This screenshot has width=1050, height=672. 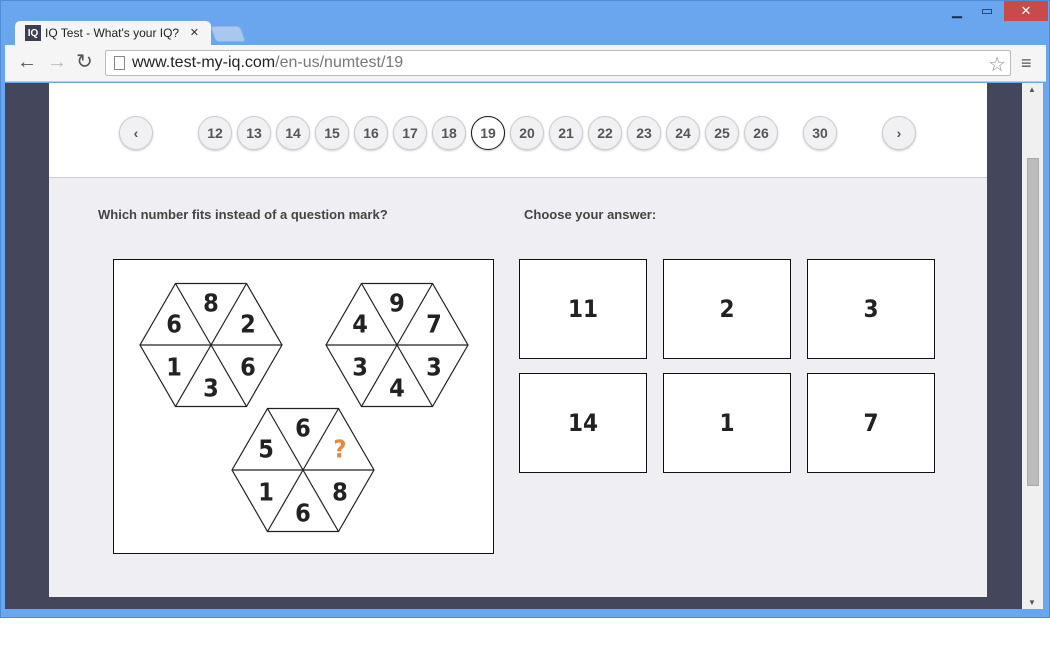 I want to click on page-button: 22, so click(x=605, y=133).